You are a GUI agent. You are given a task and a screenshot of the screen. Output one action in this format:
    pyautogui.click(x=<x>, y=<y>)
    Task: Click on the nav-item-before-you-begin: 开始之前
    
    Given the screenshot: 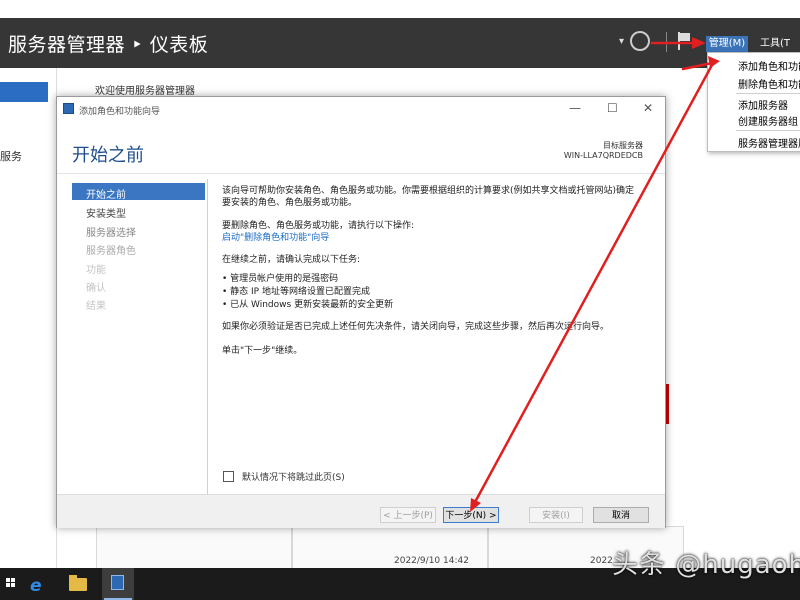 What is the action you would take?
    pyautogui.click(x=106, y=193)
    